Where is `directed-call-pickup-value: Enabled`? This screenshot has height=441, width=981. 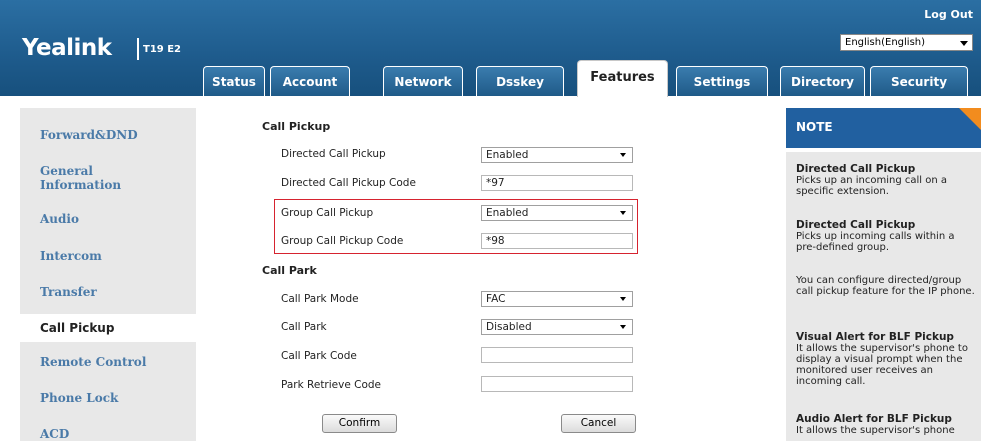 directed-call-pickup-value: Enabled is located at coordinates (507, 155).